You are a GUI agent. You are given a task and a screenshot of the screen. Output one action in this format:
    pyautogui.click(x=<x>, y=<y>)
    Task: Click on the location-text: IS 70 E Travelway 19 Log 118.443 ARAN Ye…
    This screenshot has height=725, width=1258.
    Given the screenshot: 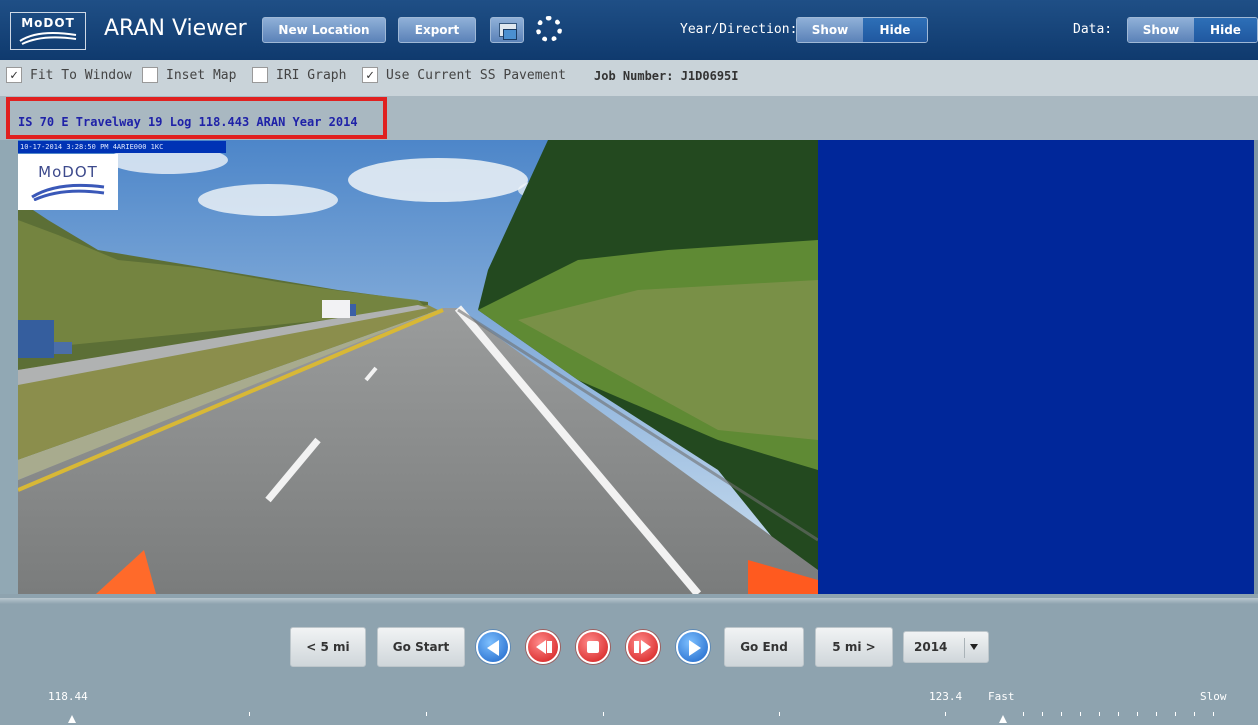 What is the action you would take?
    pyautogui.click(x=188, y=122)
    